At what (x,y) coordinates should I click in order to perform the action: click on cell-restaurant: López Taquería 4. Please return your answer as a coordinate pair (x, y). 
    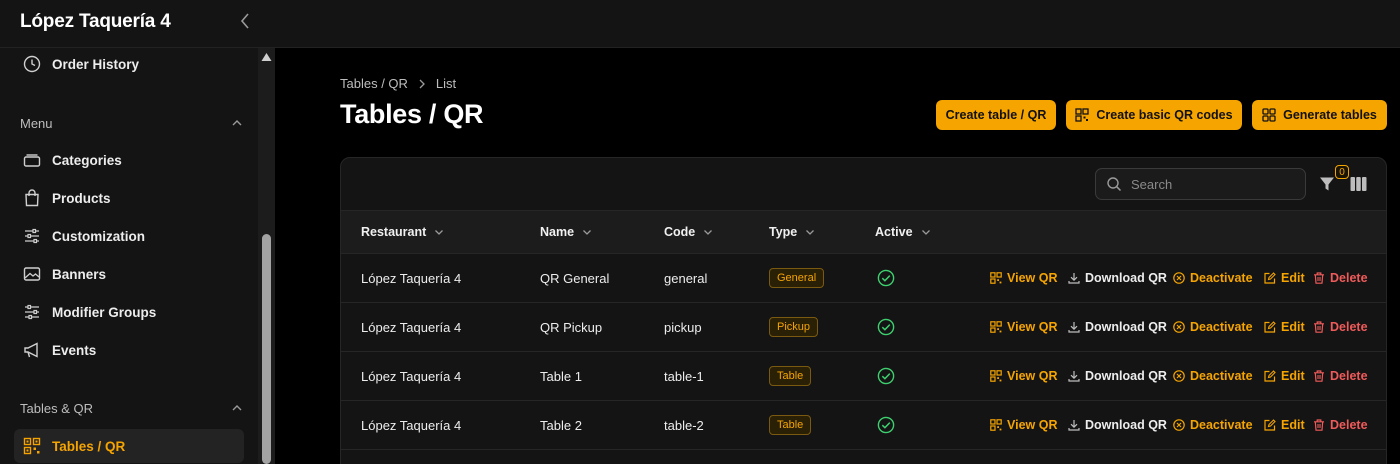
    Looking at the image, I should click on (411, 327).